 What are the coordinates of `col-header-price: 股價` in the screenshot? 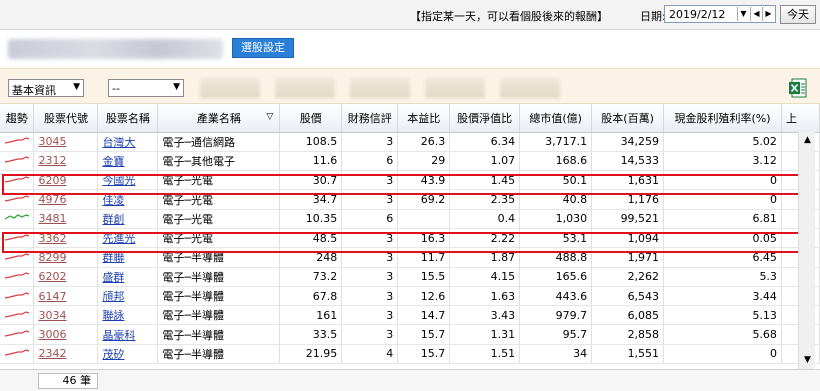 It's located at (311, 118).